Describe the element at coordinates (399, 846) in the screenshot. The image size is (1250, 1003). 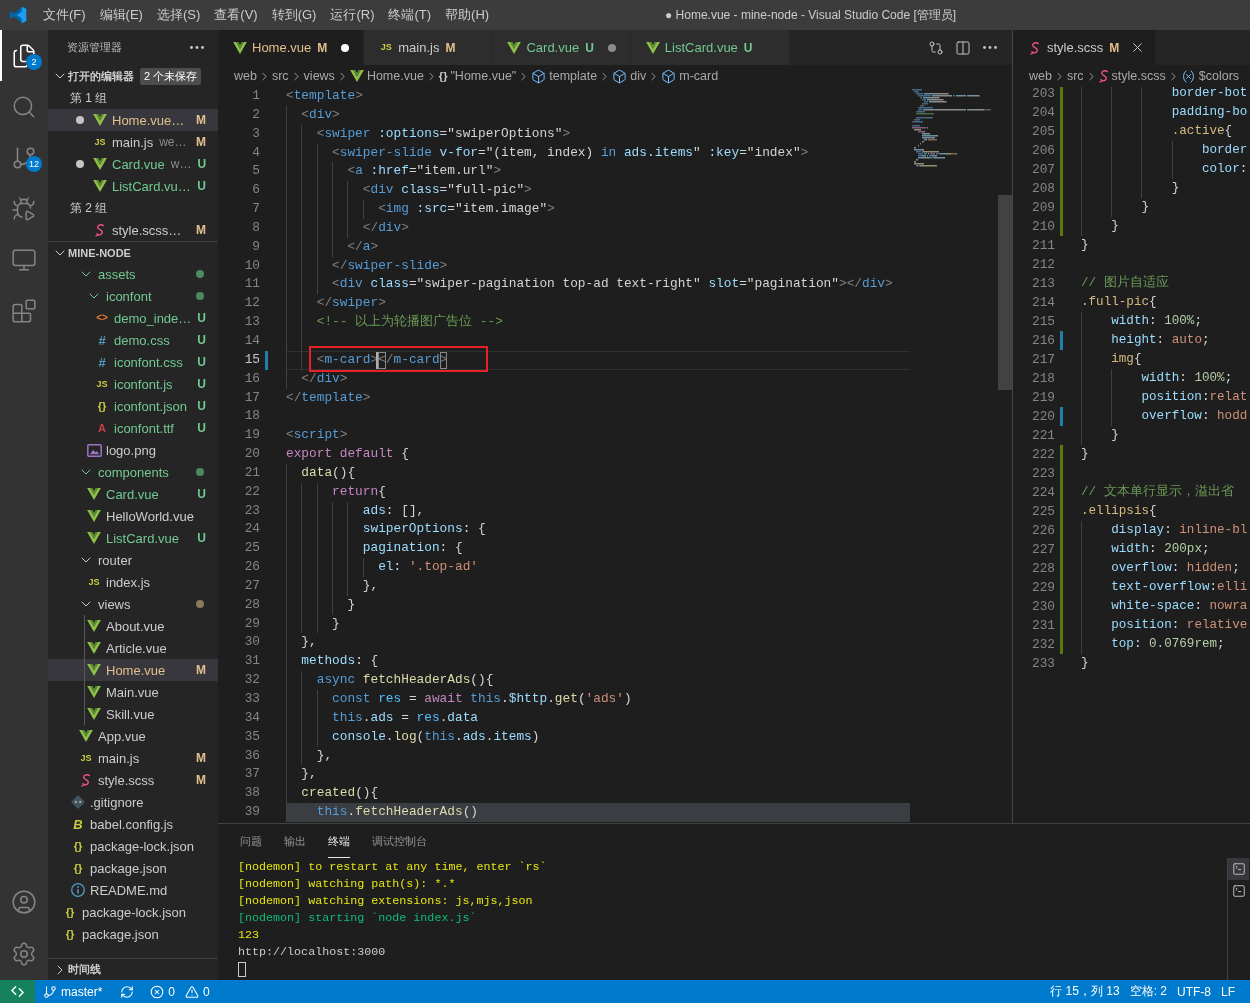
I see `panel-tab: 调试控制台` at that location.